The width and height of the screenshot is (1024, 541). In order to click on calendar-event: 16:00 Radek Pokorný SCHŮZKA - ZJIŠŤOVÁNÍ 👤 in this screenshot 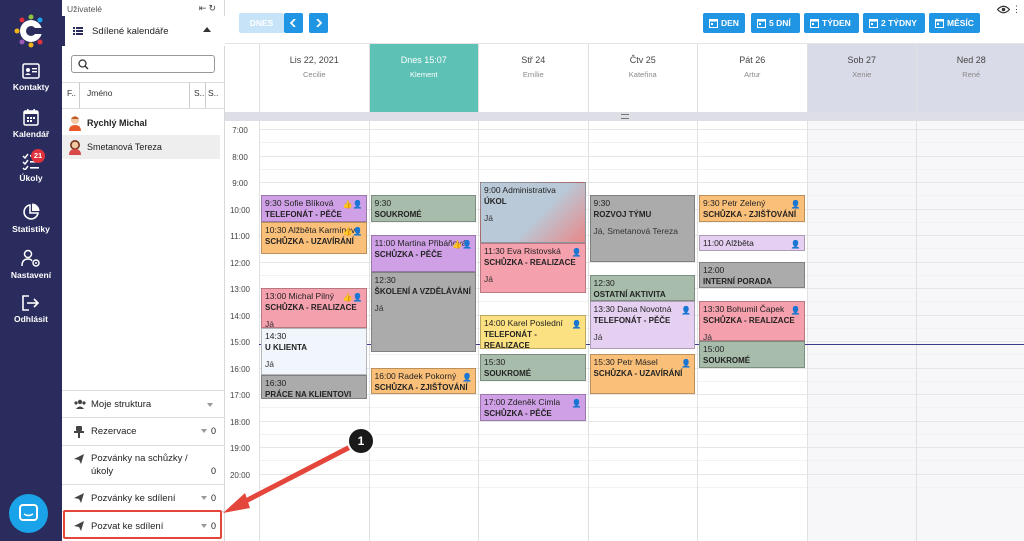, I will do `click(423, 380)`.